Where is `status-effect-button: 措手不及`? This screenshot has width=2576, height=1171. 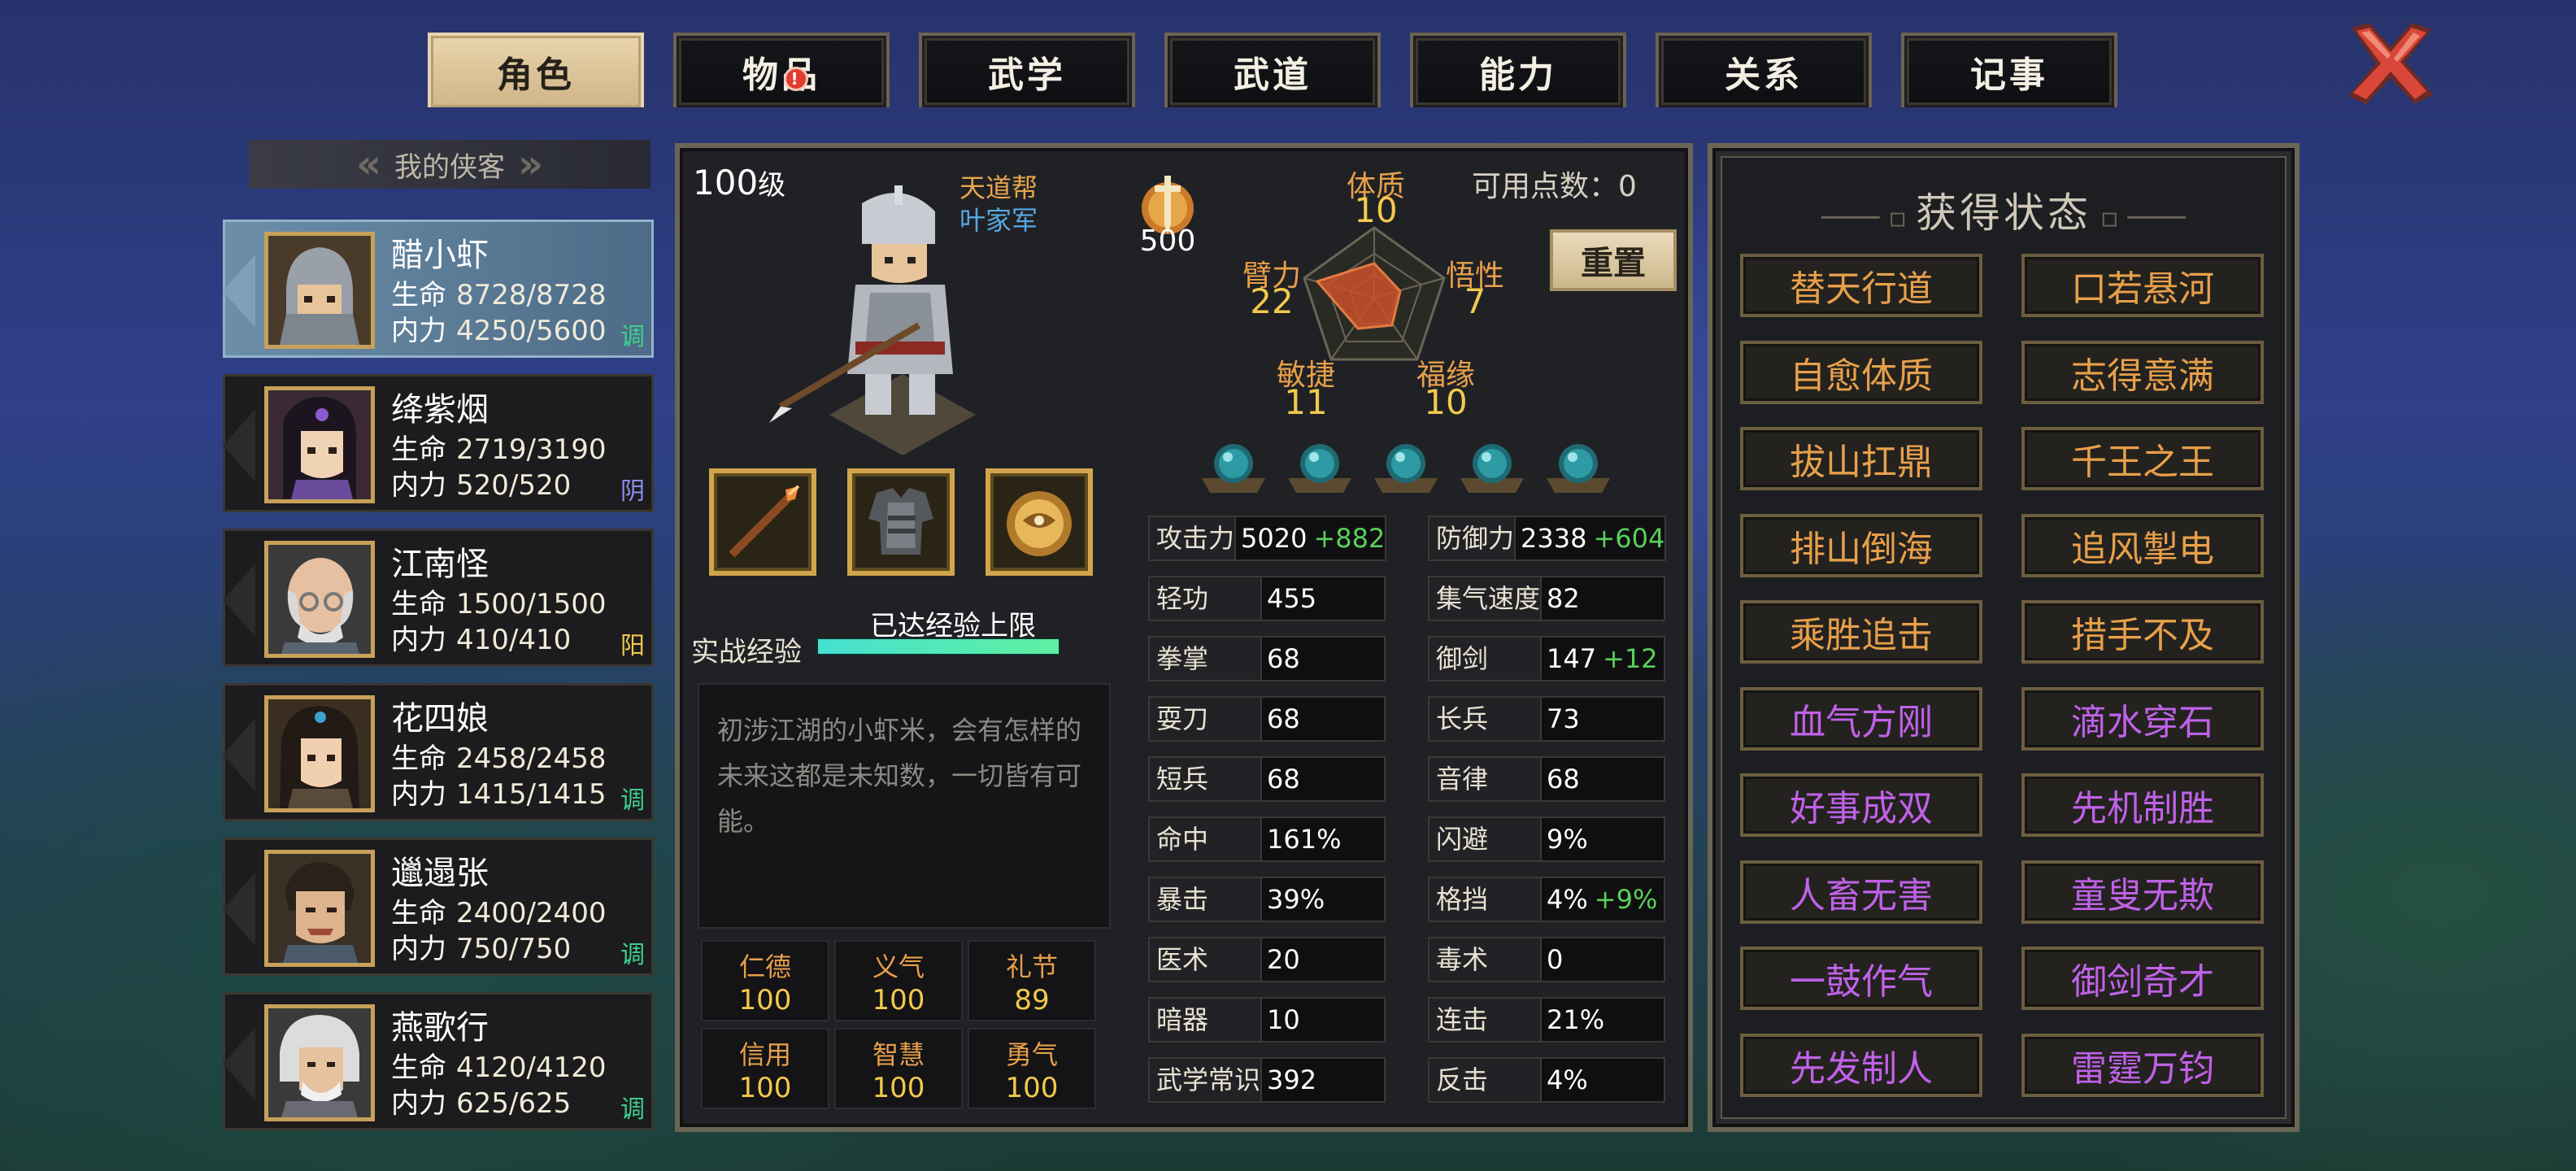 status-effect-button: 措手不及 is located at coordinates (2143, 632).